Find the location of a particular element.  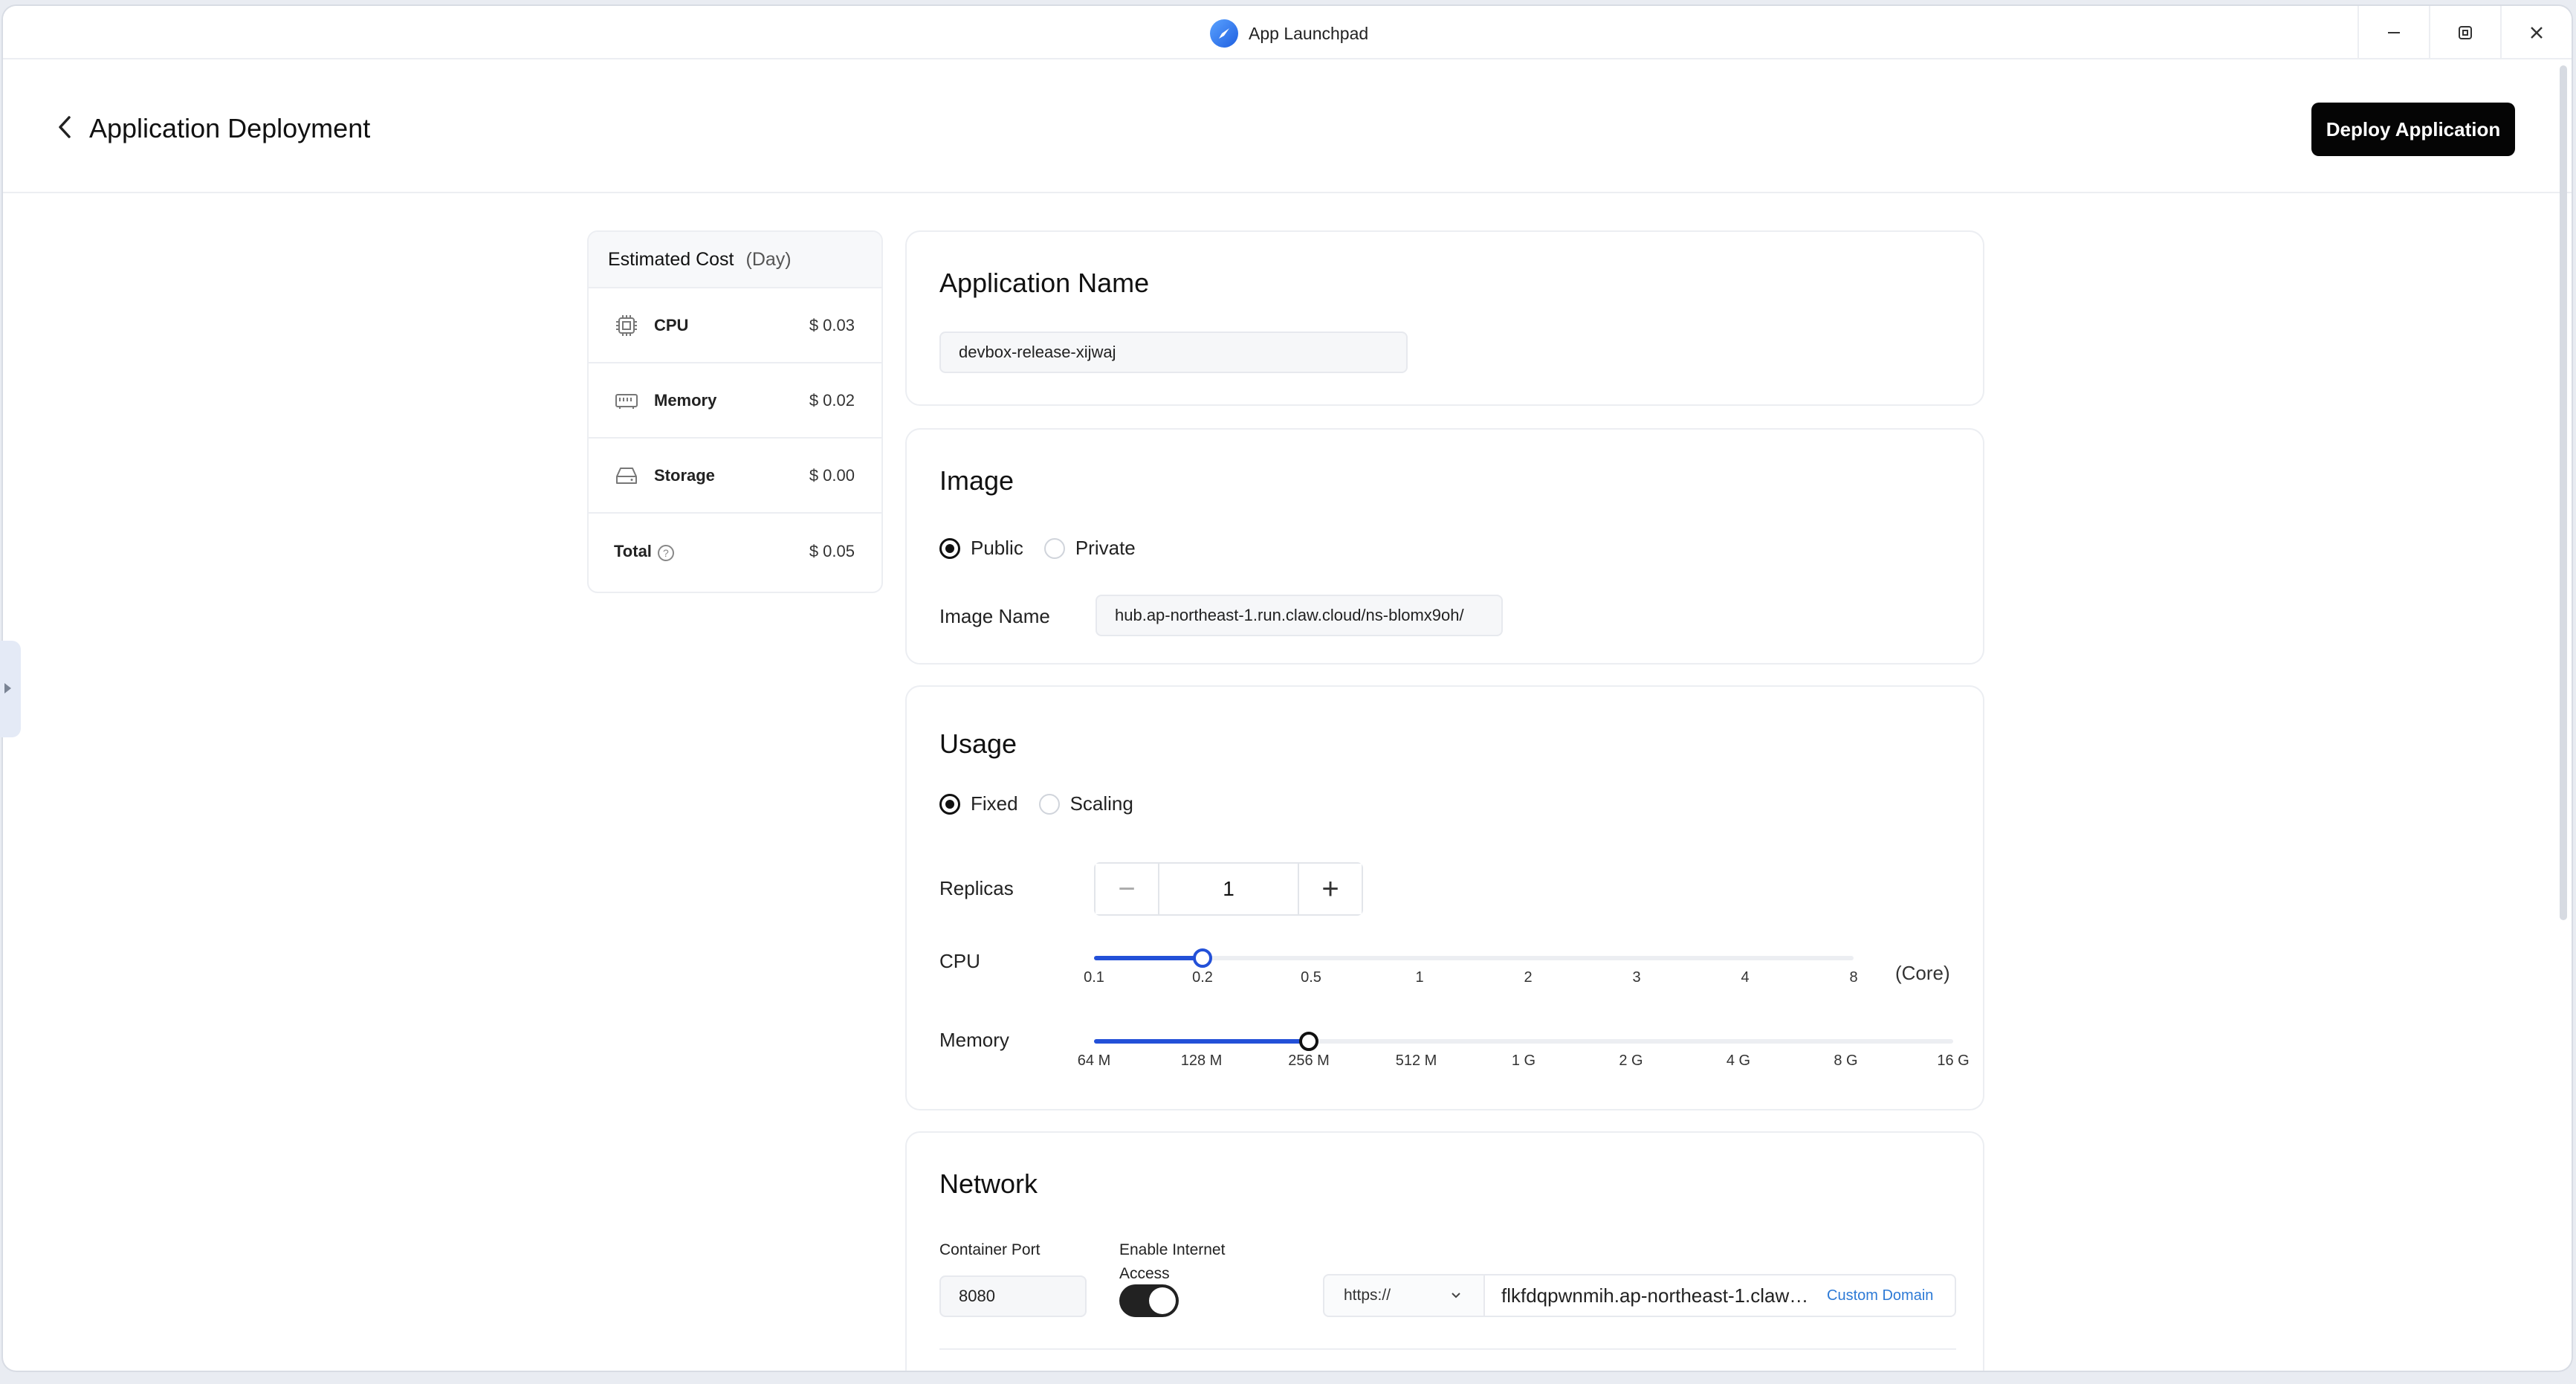

cost-row-total: Total? $ 0.05 is located at coordinates (735, 551).